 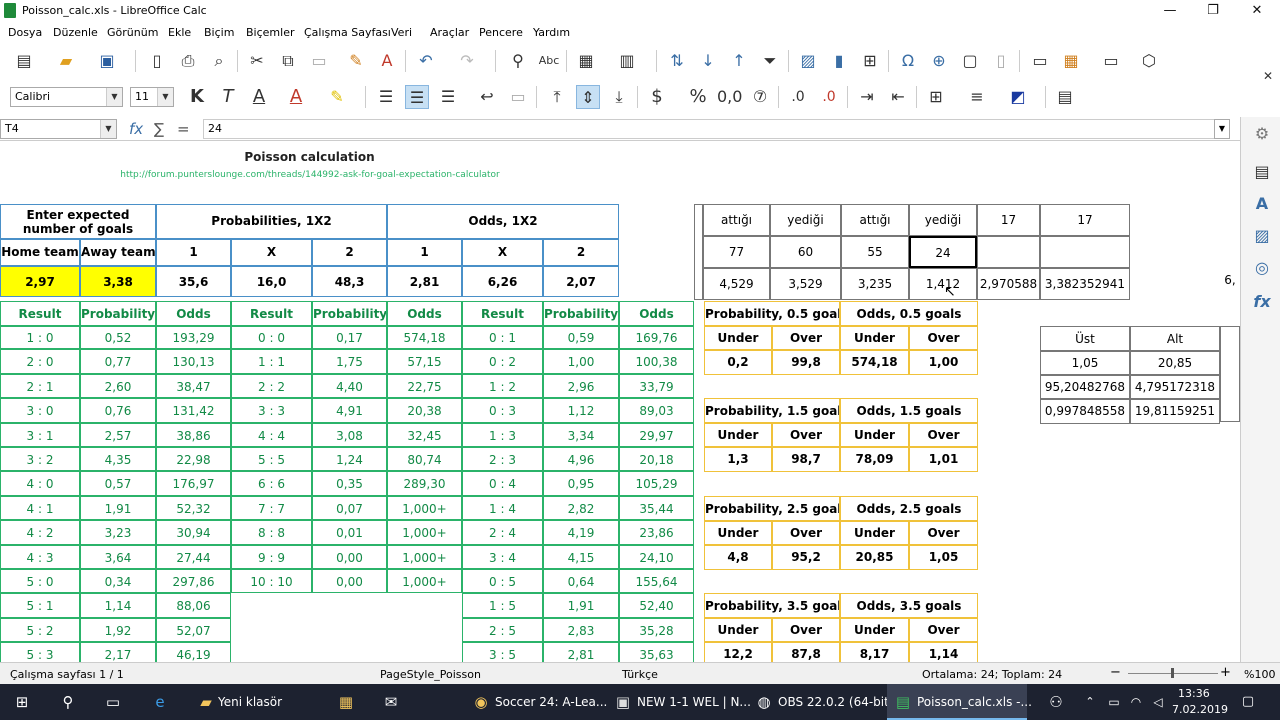 I want to click on align-top-icon: ⤒, so click(x=557, y=97).